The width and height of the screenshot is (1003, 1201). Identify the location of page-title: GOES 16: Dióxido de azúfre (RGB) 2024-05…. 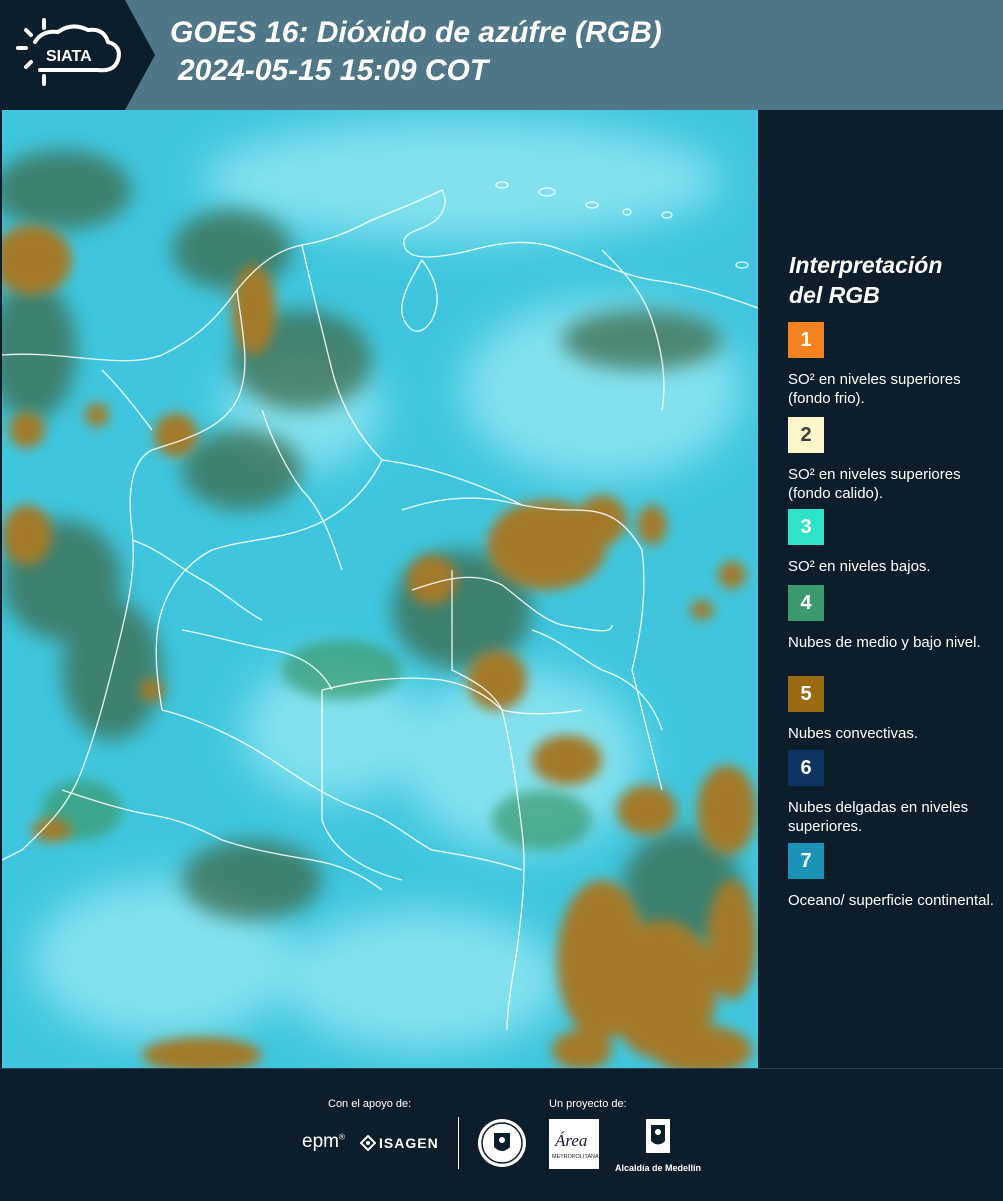
(416, 52).